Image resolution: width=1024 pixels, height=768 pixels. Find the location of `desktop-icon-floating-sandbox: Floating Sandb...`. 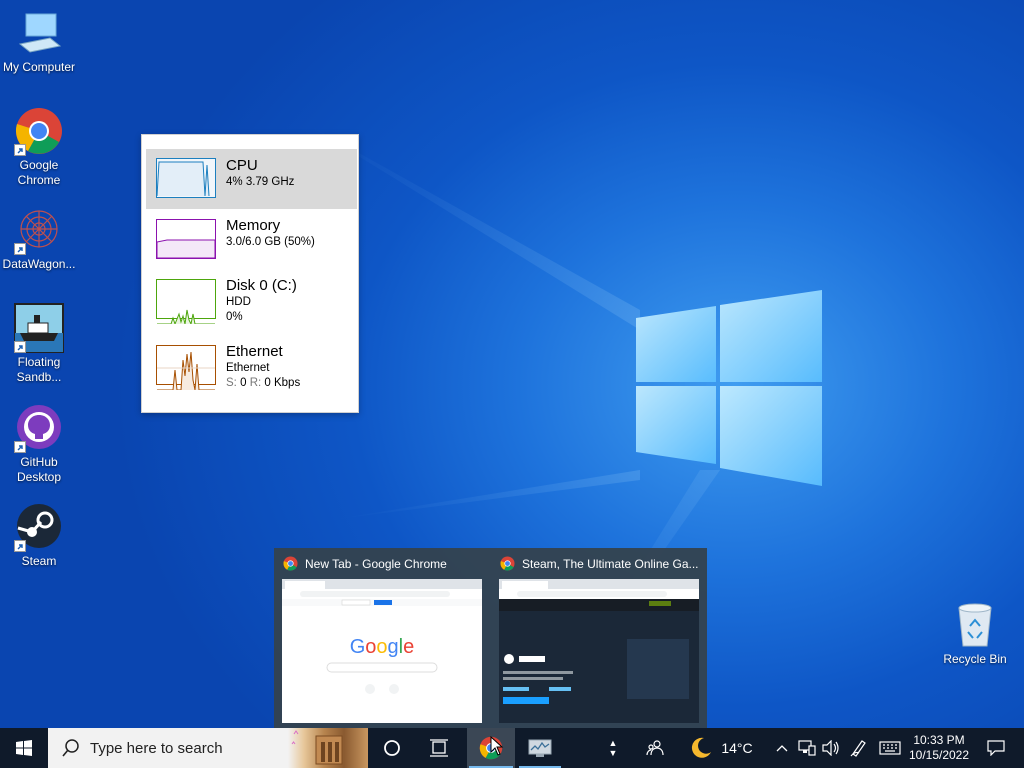

desktop-icon-floating-sandbox: Floating Sandb... is located at coordinates (39, 344).